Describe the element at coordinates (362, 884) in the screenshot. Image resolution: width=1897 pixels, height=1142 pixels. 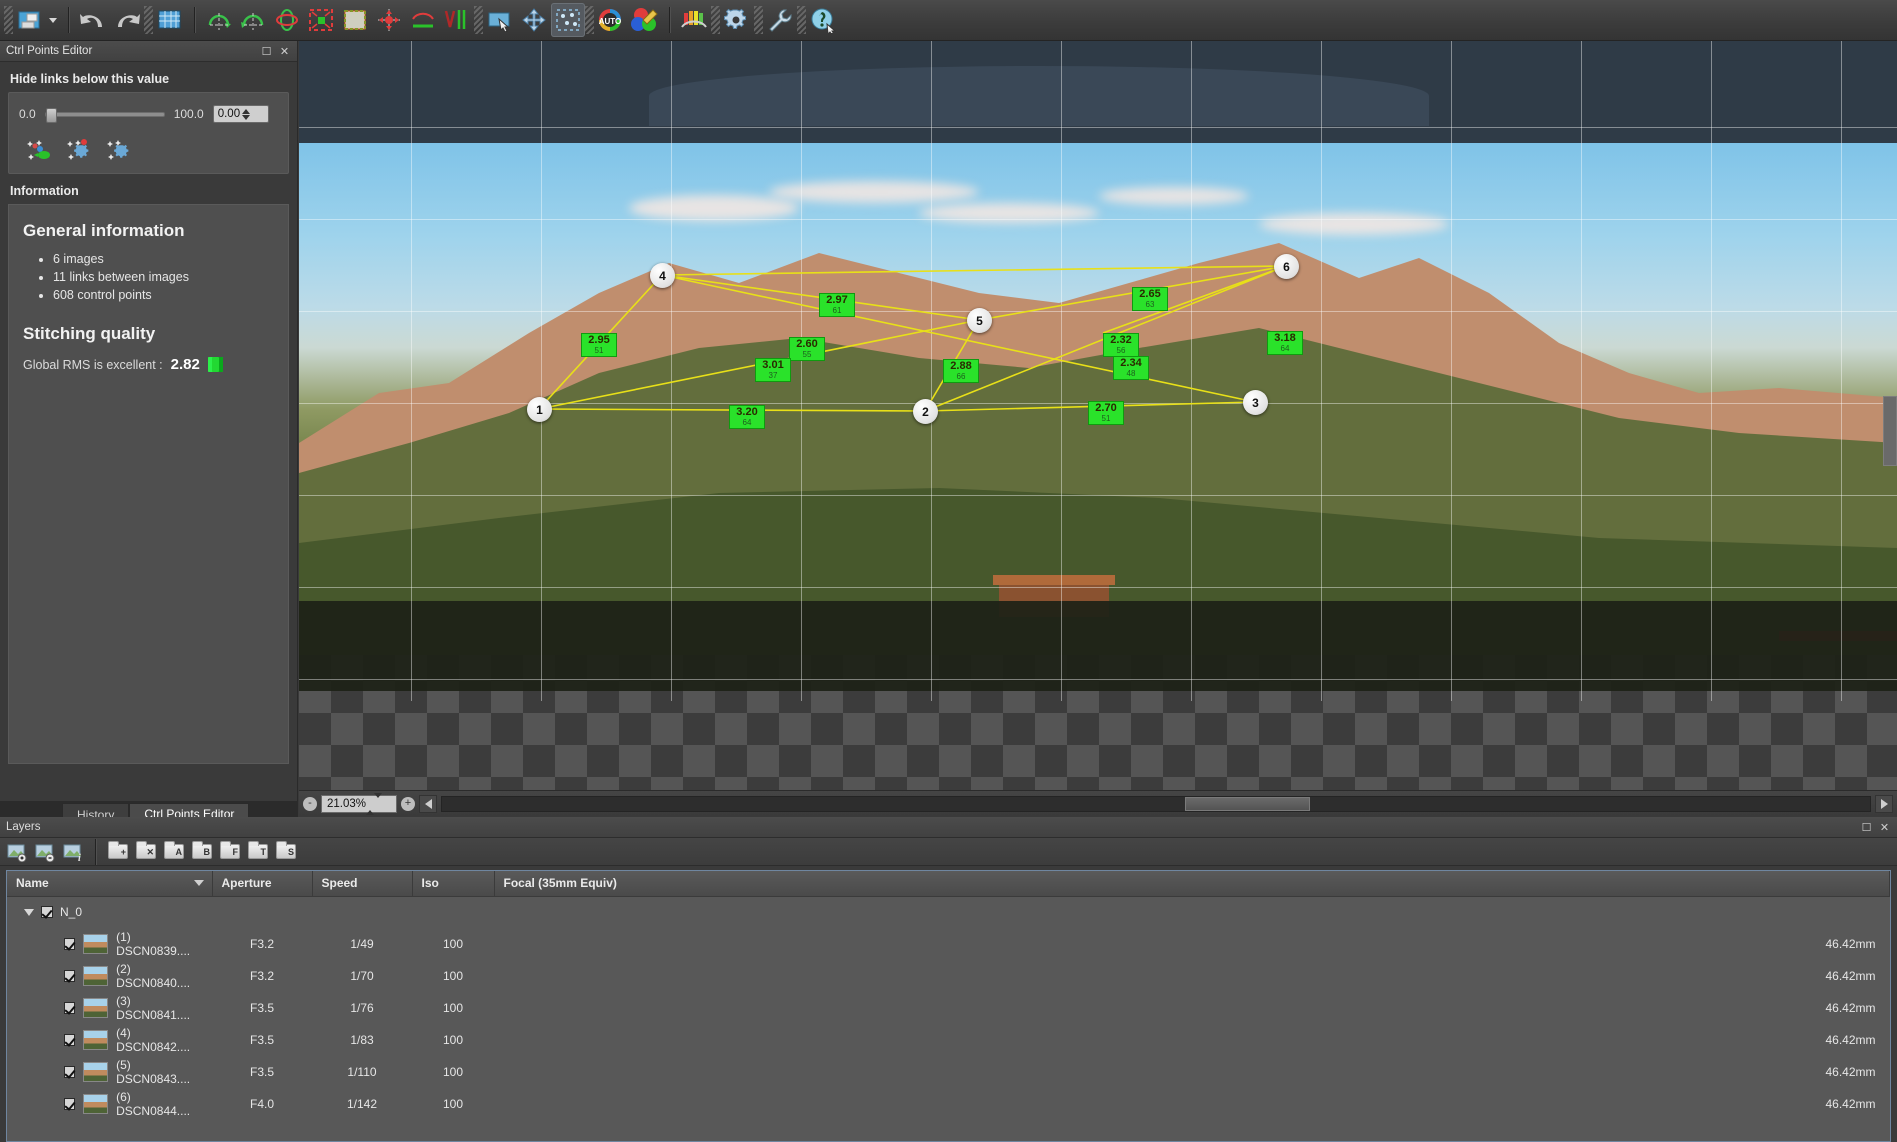
I see `column-speed: Speed` at that location.